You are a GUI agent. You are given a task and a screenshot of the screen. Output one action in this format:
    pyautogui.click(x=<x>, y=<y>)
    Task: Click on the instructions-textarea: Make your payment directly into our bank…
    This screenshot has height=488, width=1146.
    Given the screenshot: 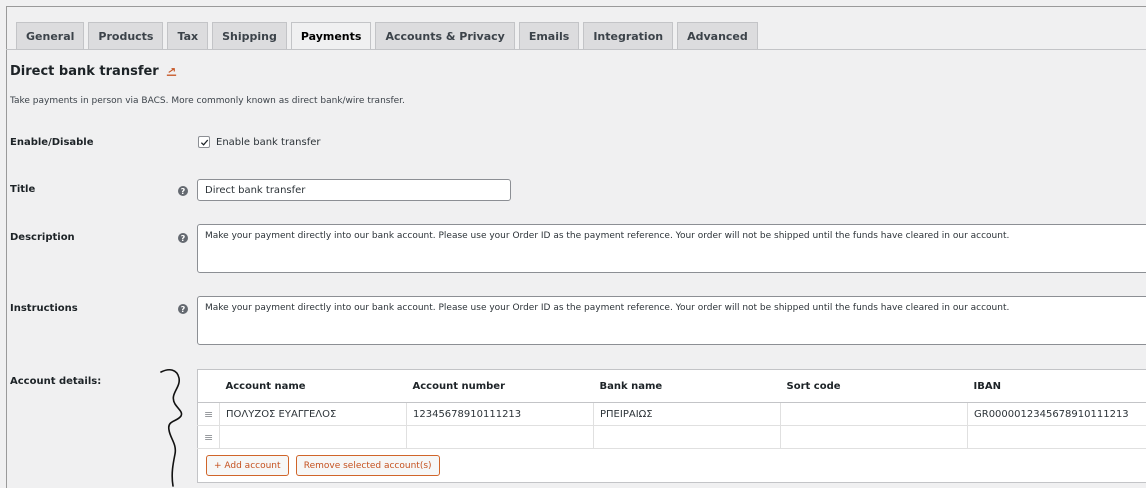 What is the action you would take?
    pyautogui.click(x=671, y=320)
    